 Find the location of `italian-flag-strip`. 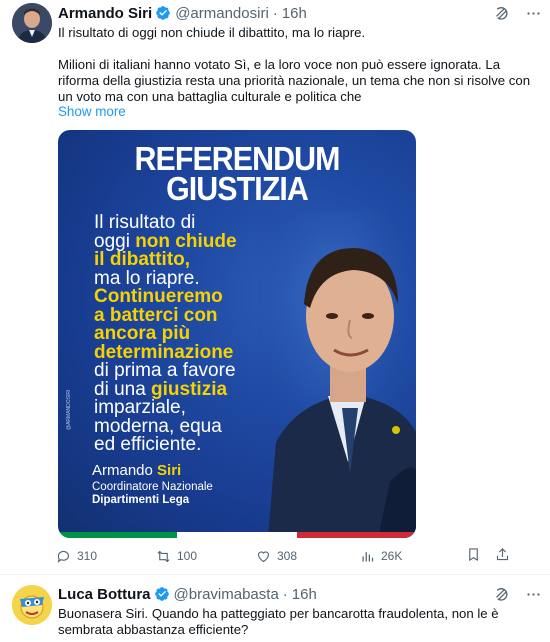

italian-flag-strip is located at coordinates (237, 535).